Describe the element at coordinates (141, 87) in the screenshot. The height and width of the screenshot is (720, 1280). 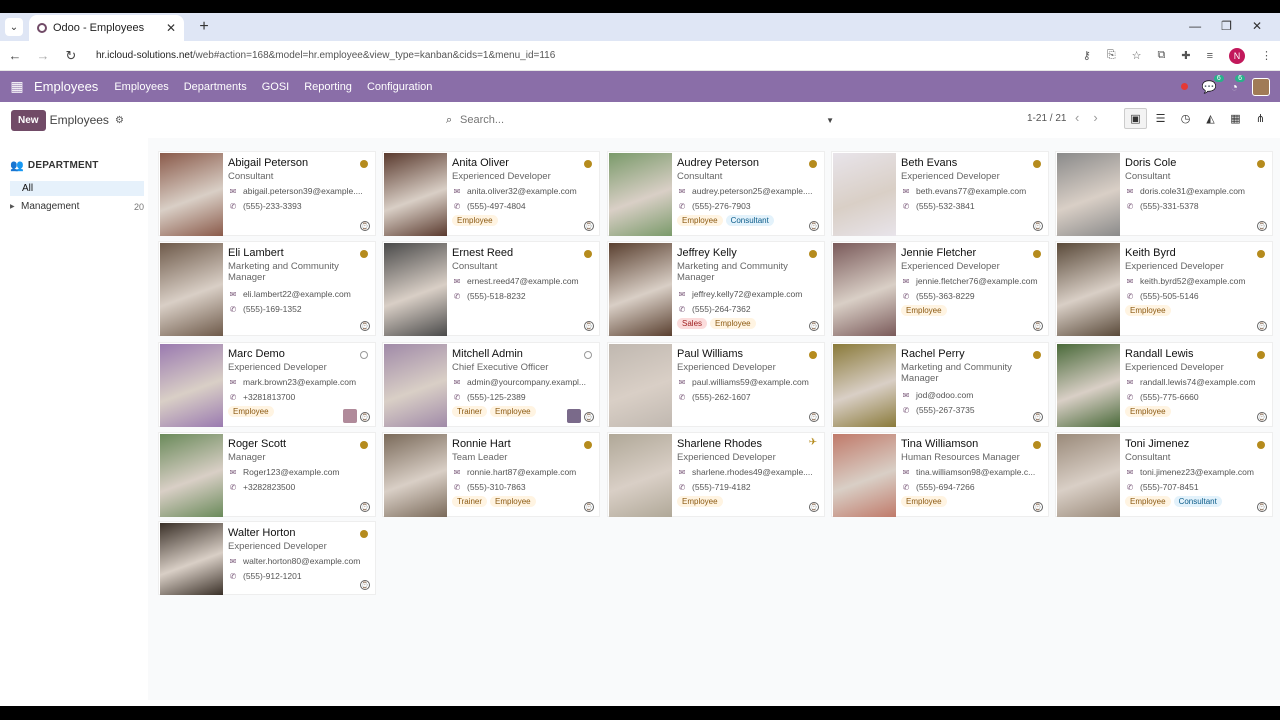
I see `menu-employees: Employees` at that location.